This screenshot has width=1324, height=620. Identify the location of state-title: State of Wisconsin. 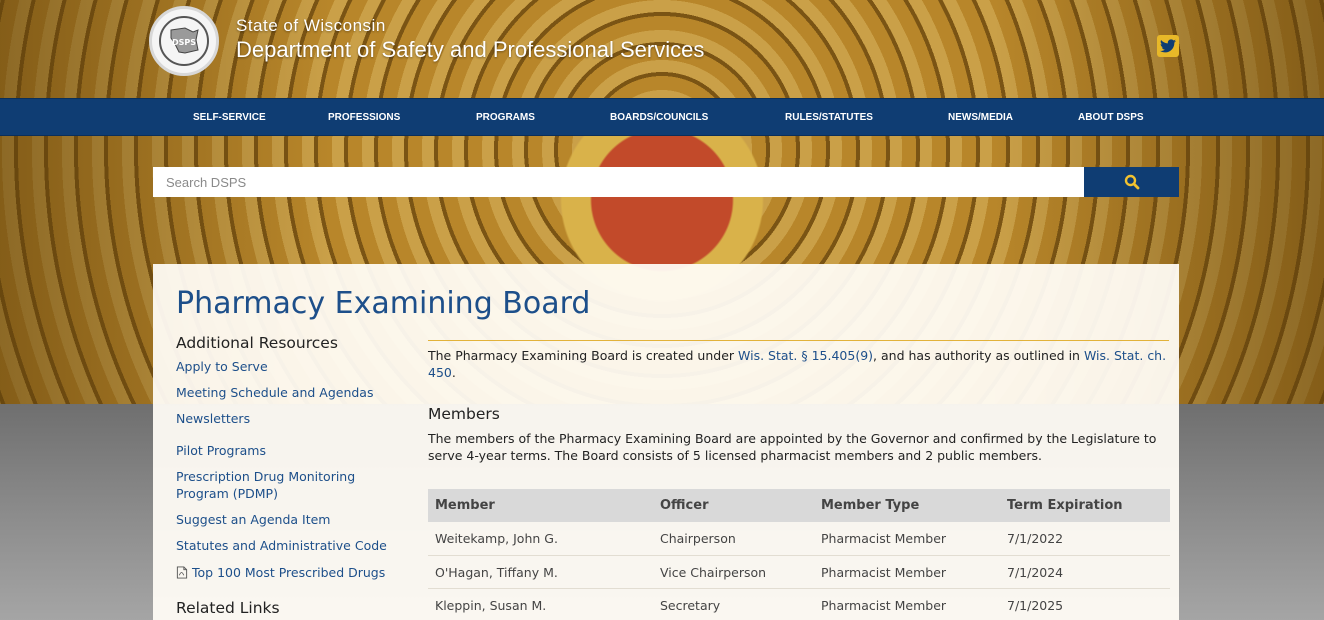
(470, 26).